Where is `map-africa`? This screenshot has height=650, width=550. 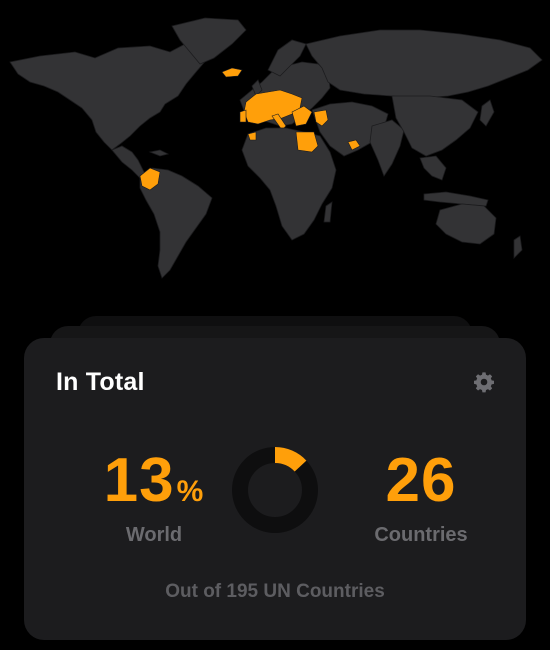 map-africa is located at coordinates (289, 184).